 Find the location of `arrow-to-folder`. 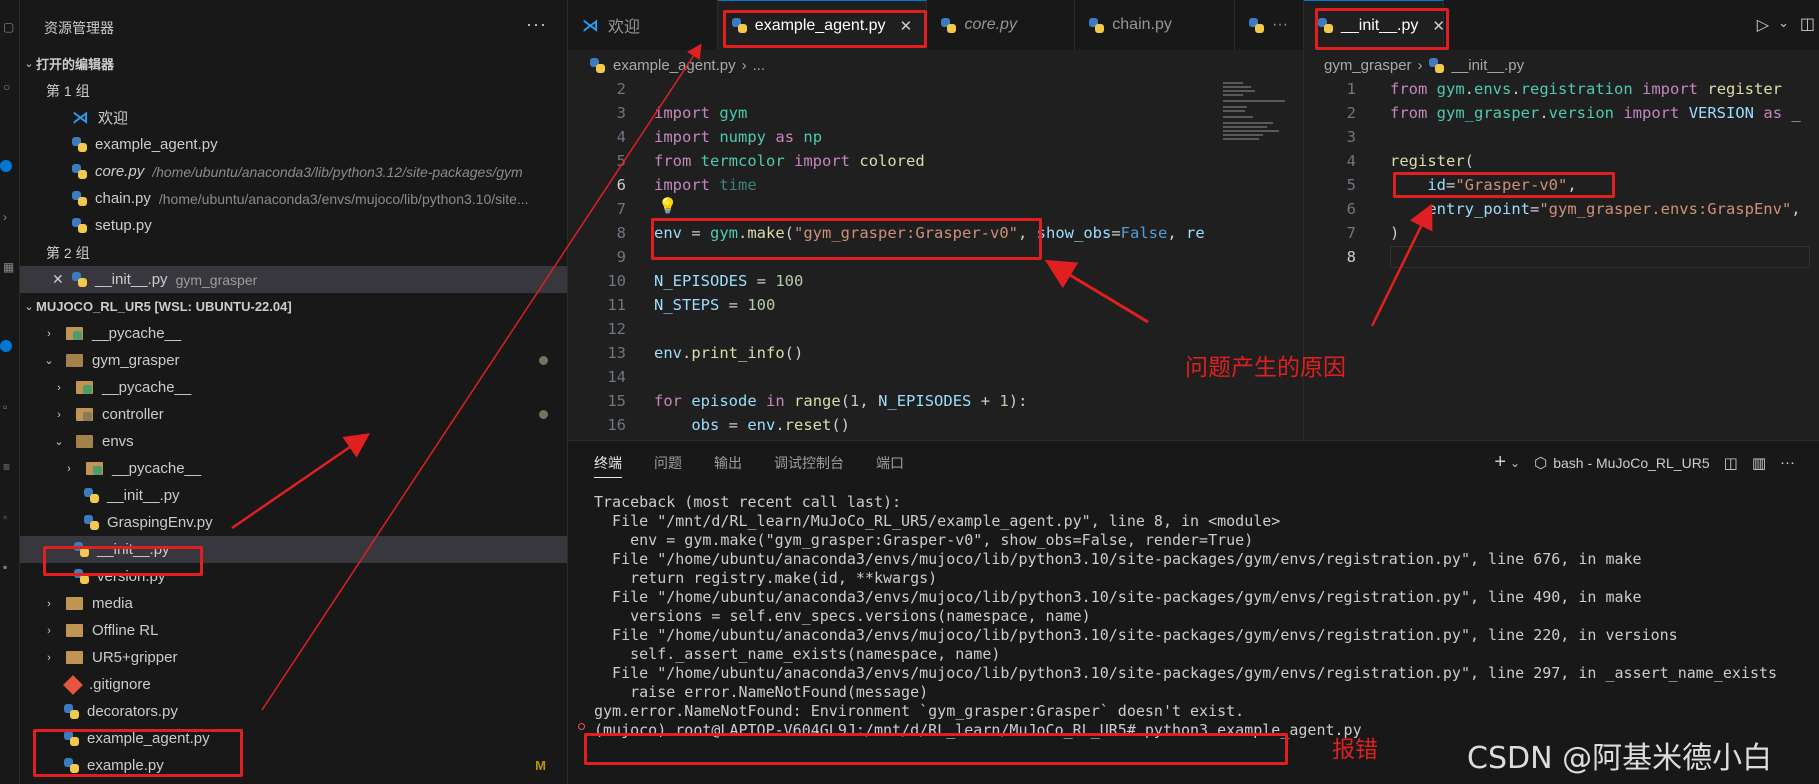

arrow-to-folder is located at coordinates (301, 481).